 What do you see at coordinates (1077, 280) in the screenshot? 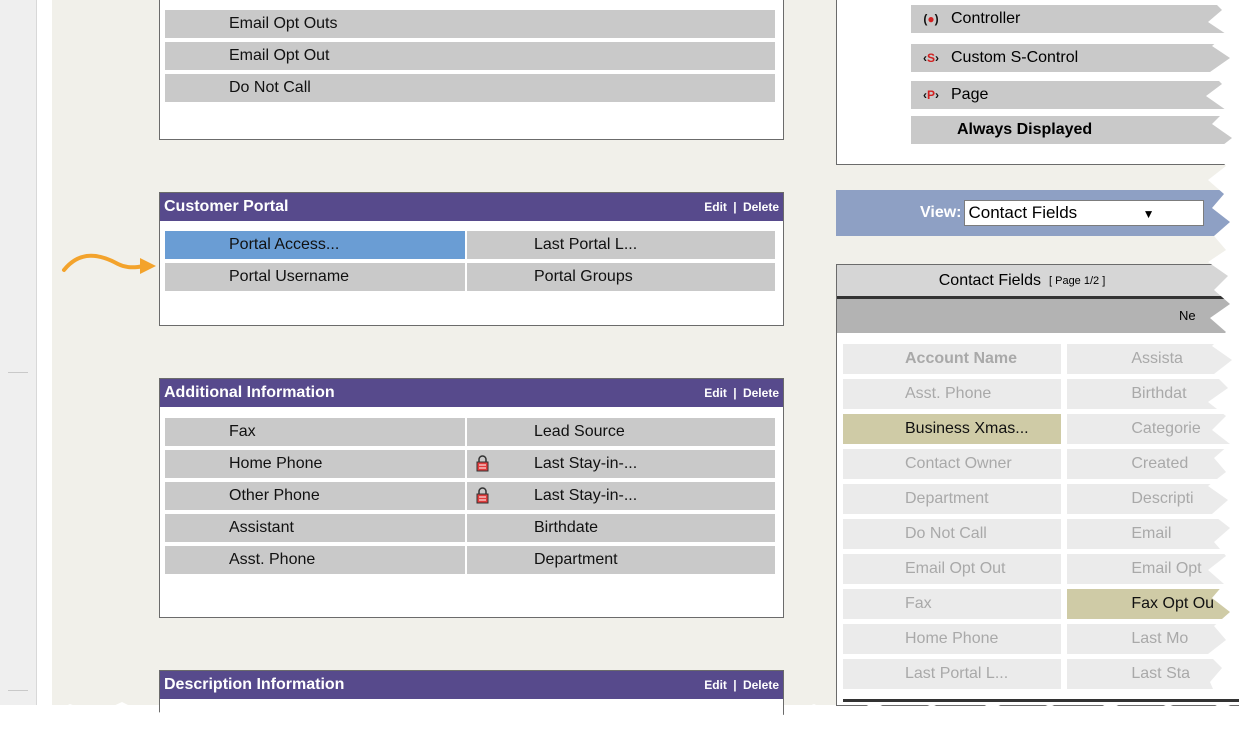
I see `palette-page-indicator: [ Page 1/2 ]` at bounding box center [1077, 280].